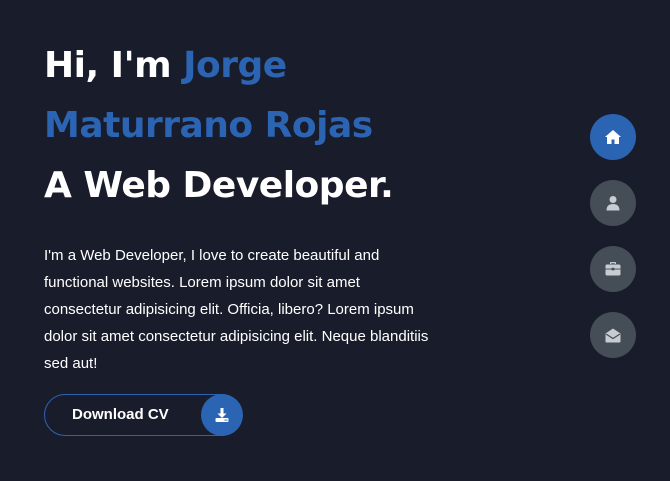  What do you see at coordinates (120, 414) in the screenshot?
I see `download-cv-label: Download CV` at bounding box center [120, 414].